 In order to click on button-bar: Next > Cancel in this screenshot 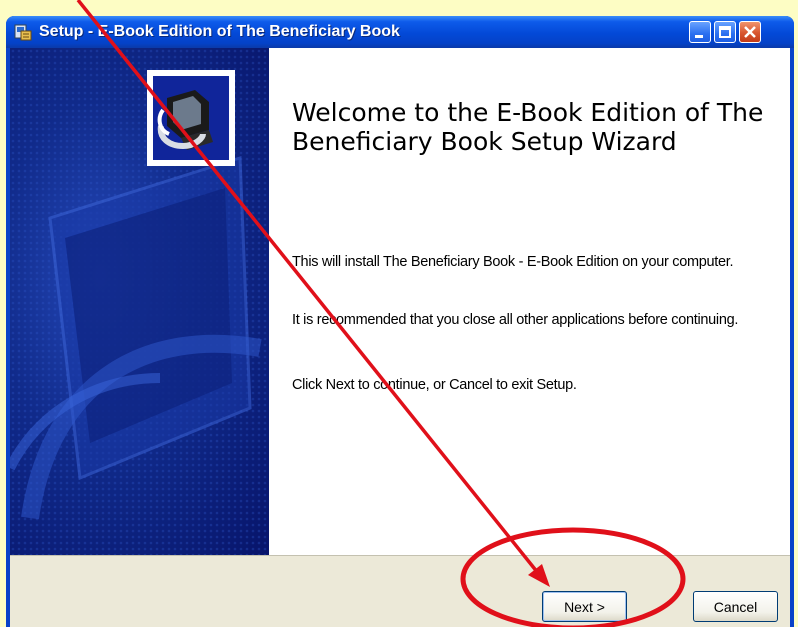, I will do `click(400, 591)`.